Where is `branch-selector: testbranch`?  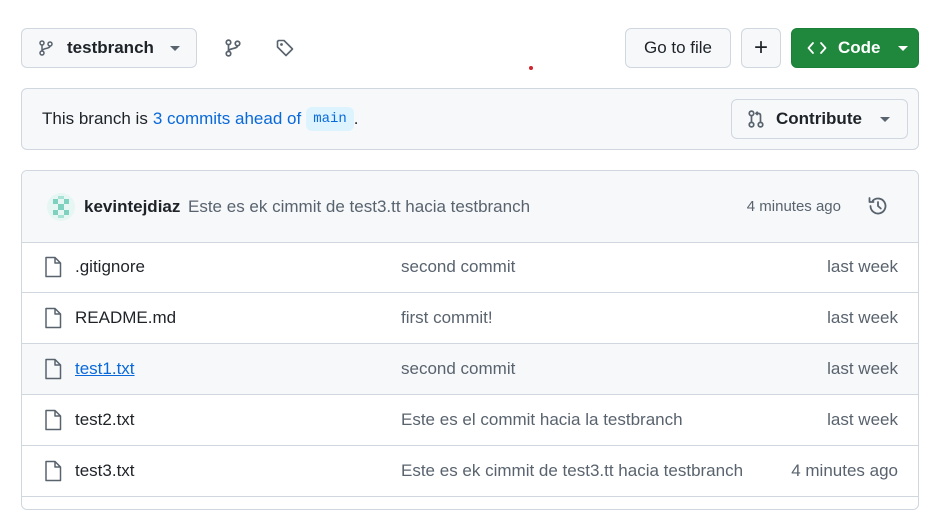 branch-selector: testbranch is located at coordinates (109, 48).